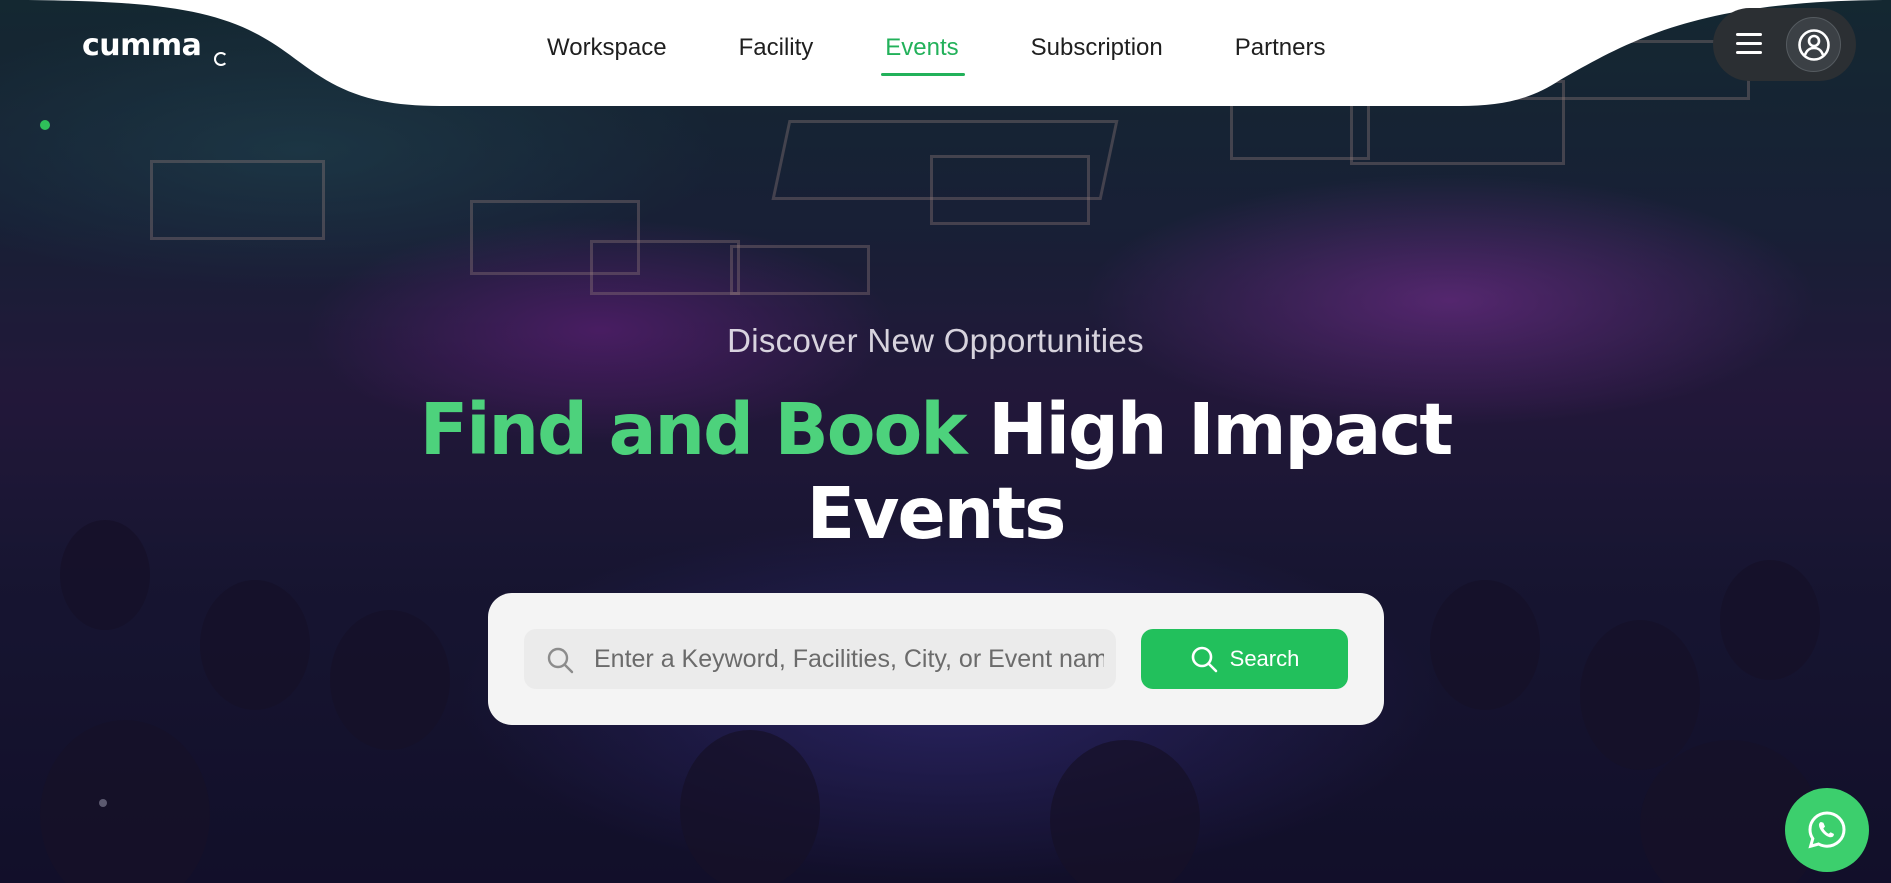 This screenshot has width=1891, height=883. What do you see at coordinates (1749, 44) in the screenshot?
I see `hamburger-menu-icon` at bounding box center [1749, 44].